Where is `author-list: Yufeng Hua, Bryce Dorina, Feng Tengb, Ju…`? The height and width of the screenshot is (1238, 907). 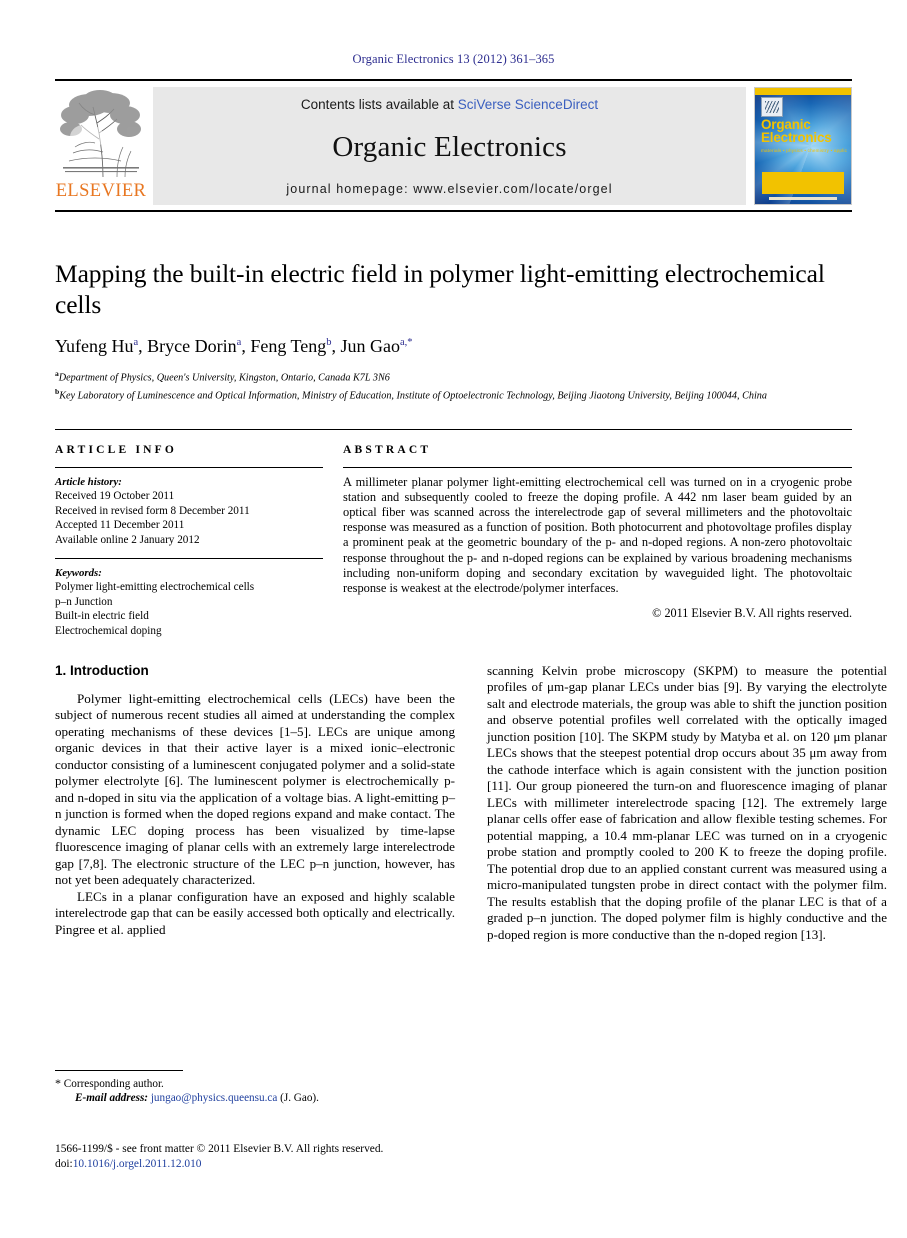 author-list: Yufeng Hua, Bryce Dorina, Feng Tengb, Ju… is located at coordinates (453, 346).